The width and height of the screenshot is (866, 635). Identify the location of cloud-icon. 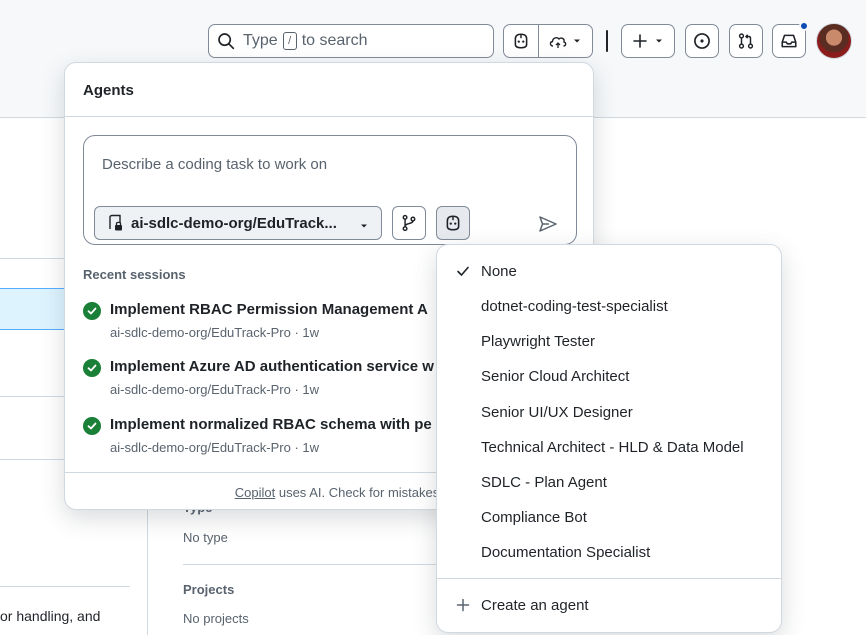
(558, 42).